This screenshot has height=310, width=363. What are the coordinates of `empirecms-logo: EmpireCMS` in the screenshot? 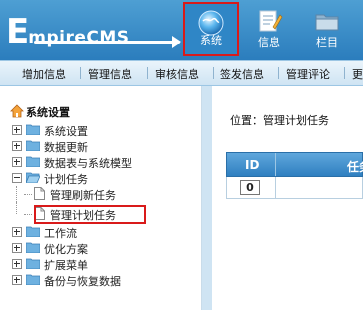 It's located at (93, 31).